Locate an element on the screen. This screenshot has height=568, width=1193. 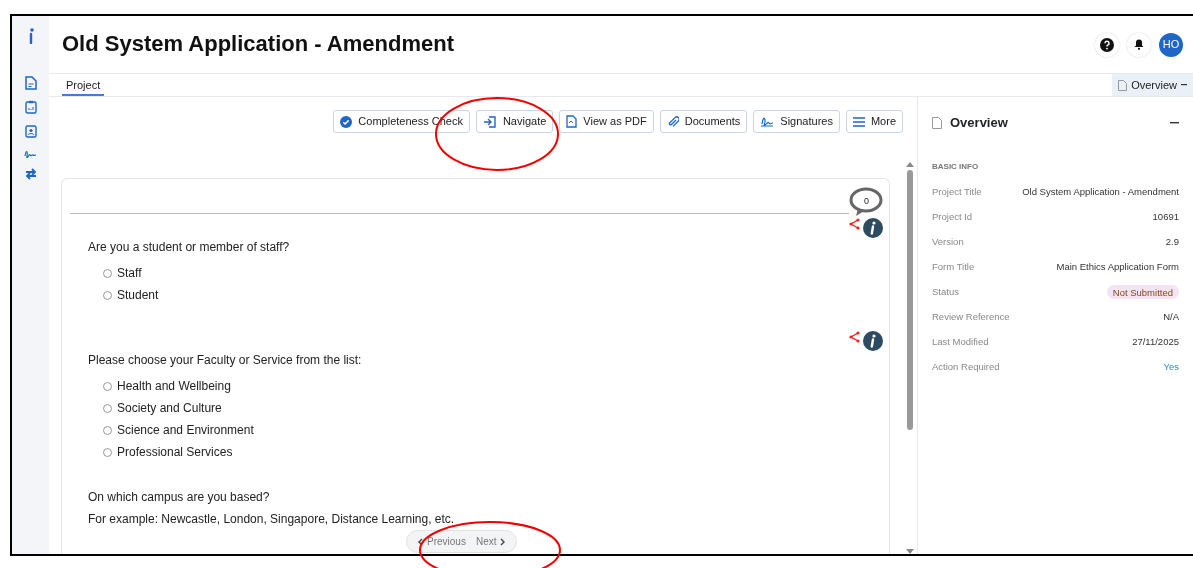
chevron-left-icon is located at coordinates (420, 541).